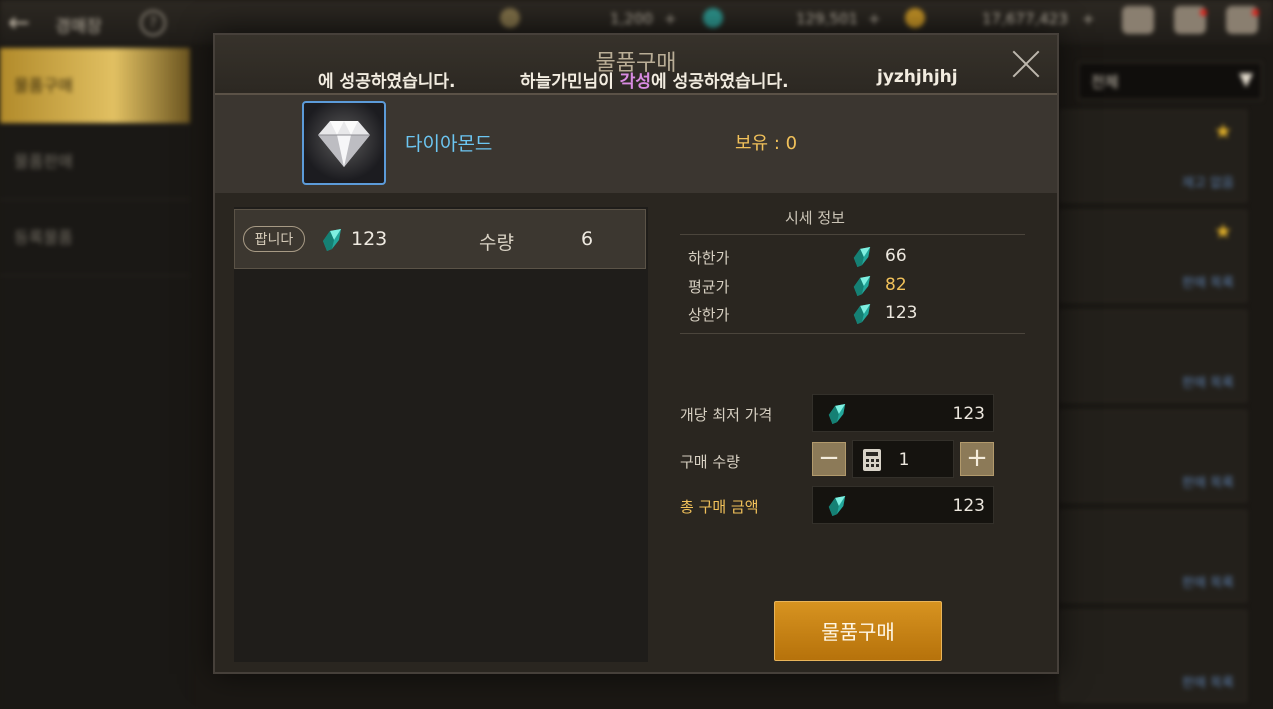 This screenshot has width=1273, height=709. What do you see at coordinates (713, 18) in the screenshot?
I see `gem-currency-icon` at bounding box center [713, 18].